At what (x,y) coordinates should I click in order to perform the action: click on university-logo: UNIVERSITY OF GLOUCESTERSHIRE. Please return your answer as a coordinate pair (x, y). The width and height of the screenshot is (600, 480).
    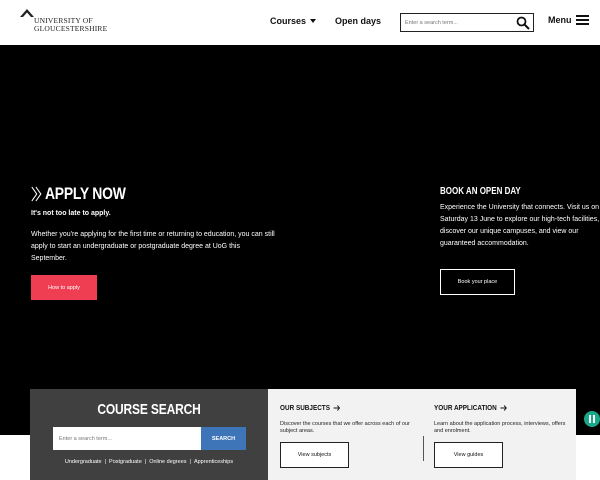
    Looking at the image, I should click on (75, 23).